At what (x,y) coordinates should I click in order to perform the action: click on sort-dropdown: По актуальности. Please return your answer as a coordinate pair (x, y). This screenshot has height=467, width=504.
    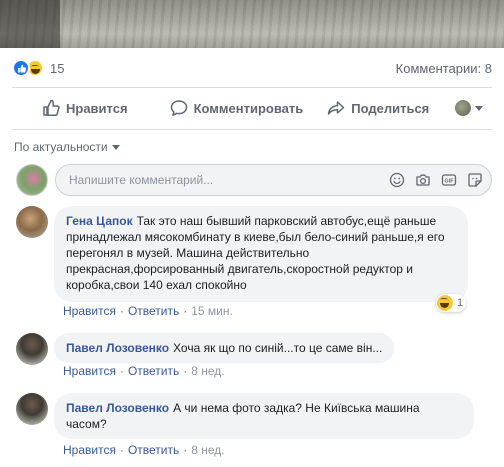
    Looking at the image, I should click on (67, 147).